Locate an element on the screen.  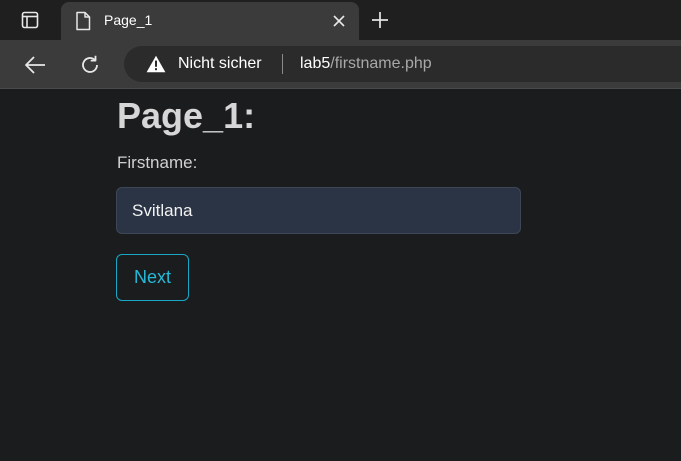
tab-title: Page_1 is located at coordinates (128, 20).